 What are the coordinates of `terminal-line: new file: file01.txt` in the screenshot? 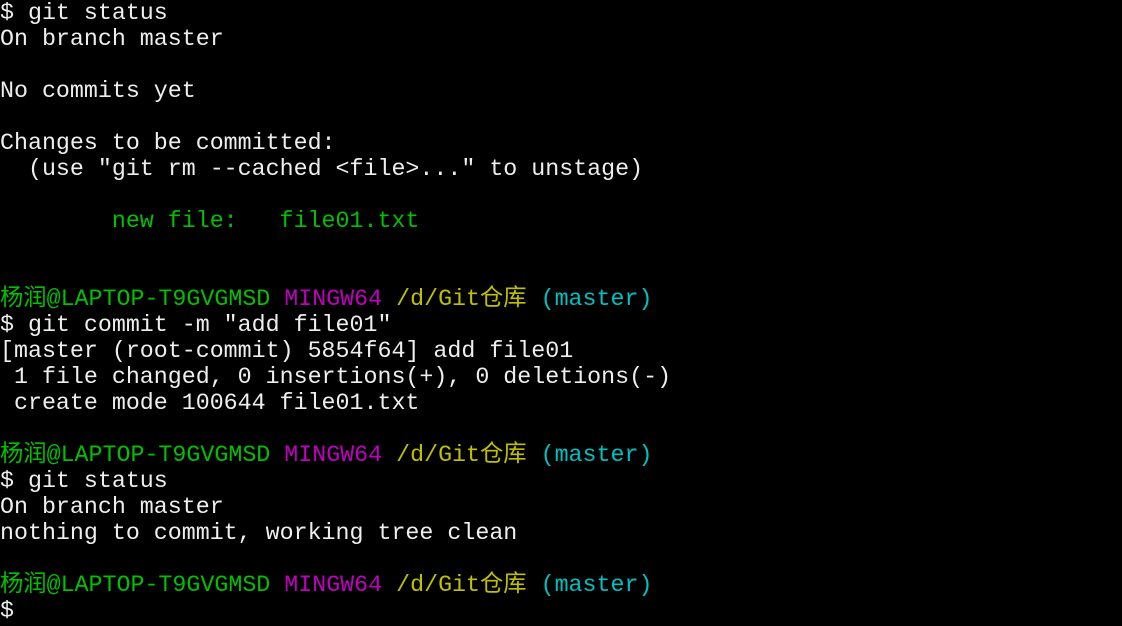 It's located at (561, 221).